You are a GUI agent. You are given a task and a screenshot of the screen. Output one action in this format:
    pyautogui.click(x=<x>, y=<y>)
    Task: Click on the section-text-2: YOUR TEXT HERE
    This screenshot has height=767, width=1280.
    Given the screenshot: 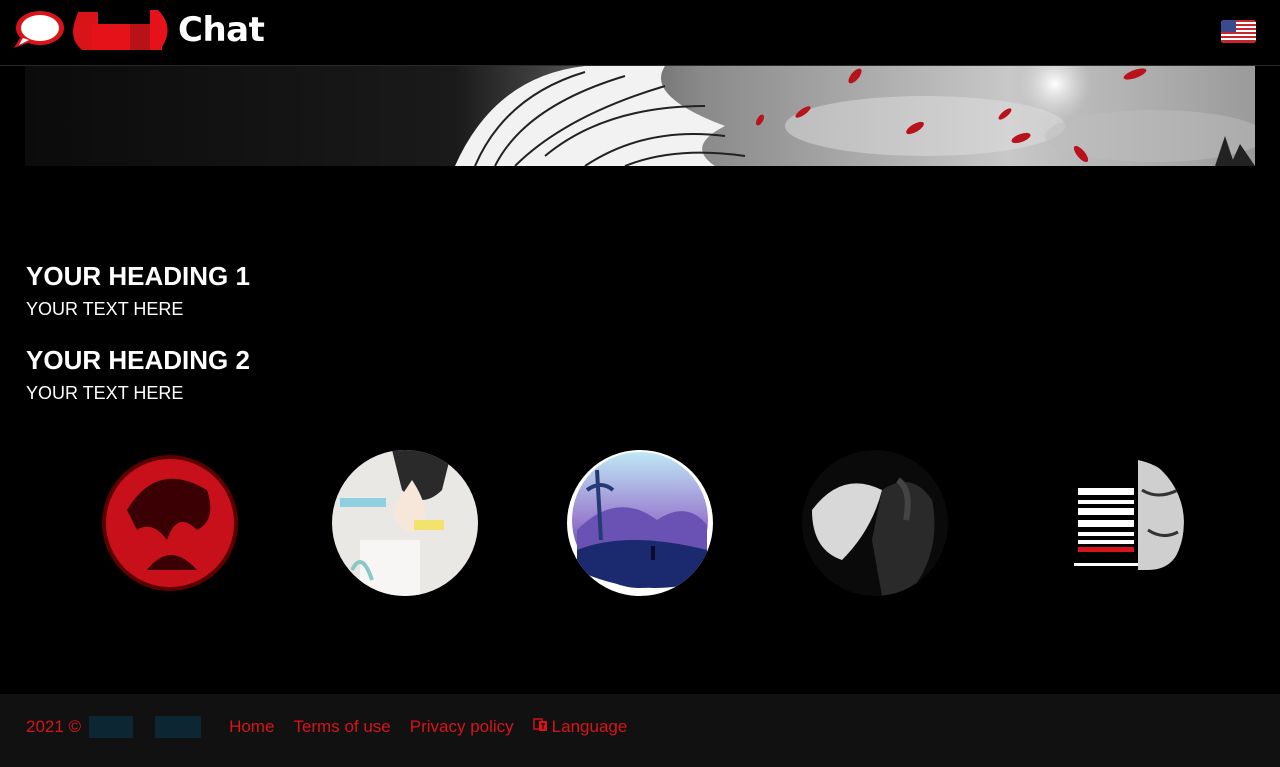 What is the action you would take?
    pyautogui.click(x=105, y=393)
    